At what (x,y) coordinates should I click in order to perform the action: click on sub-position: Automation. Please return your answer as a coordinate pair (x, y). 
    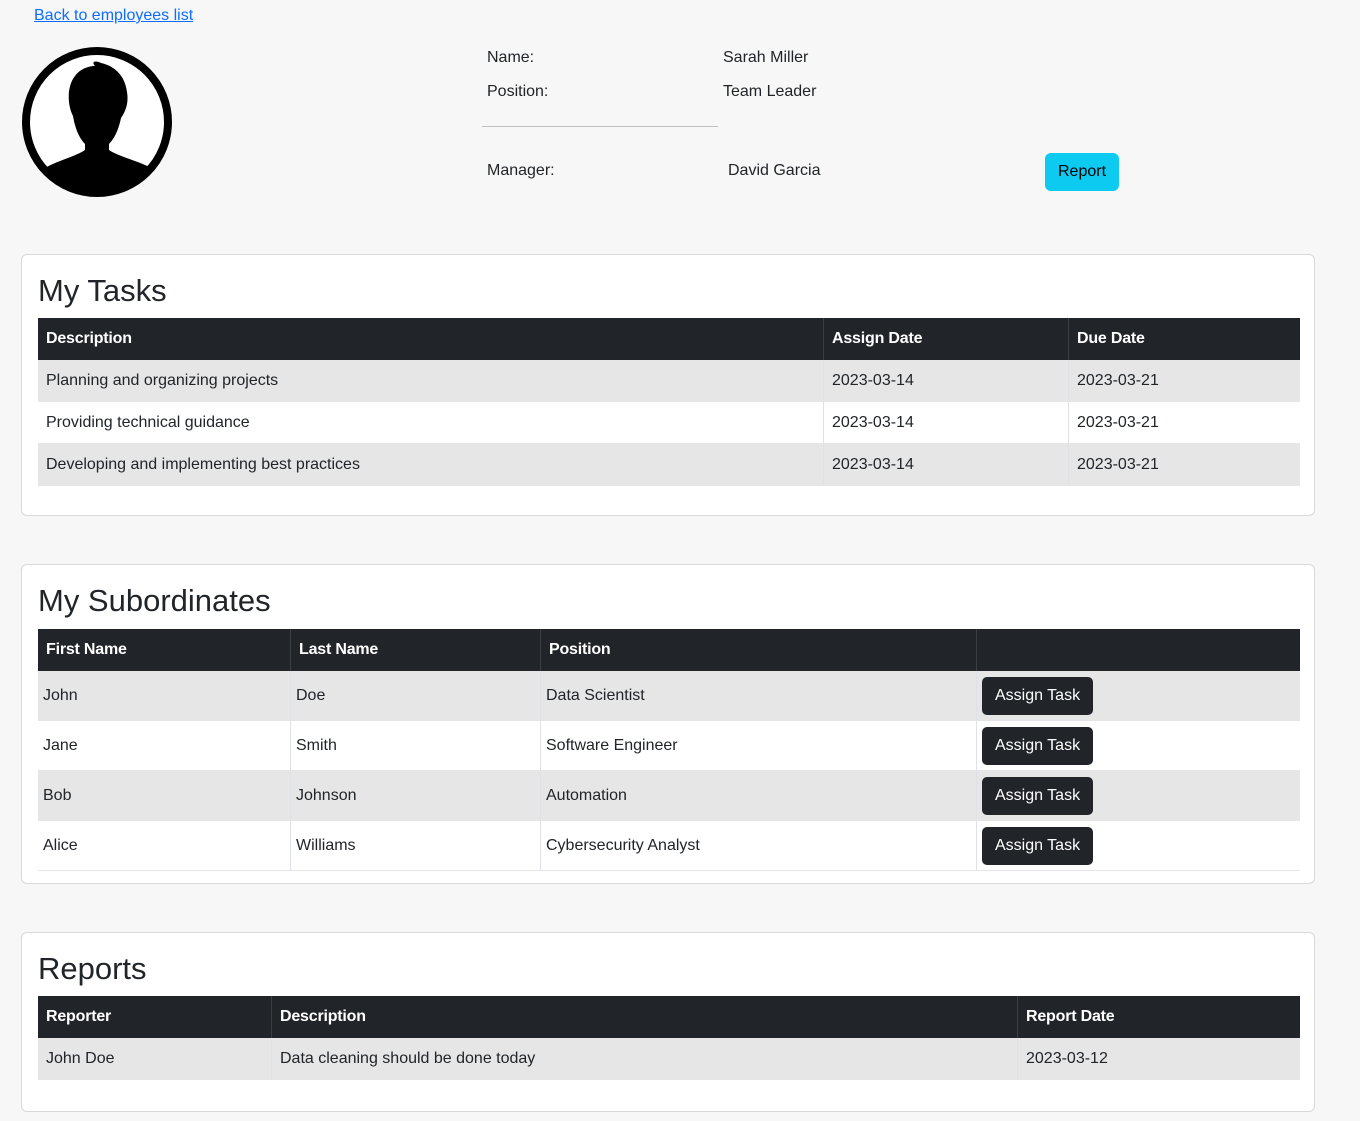
    Looking at the image, I should click on (758, 795).